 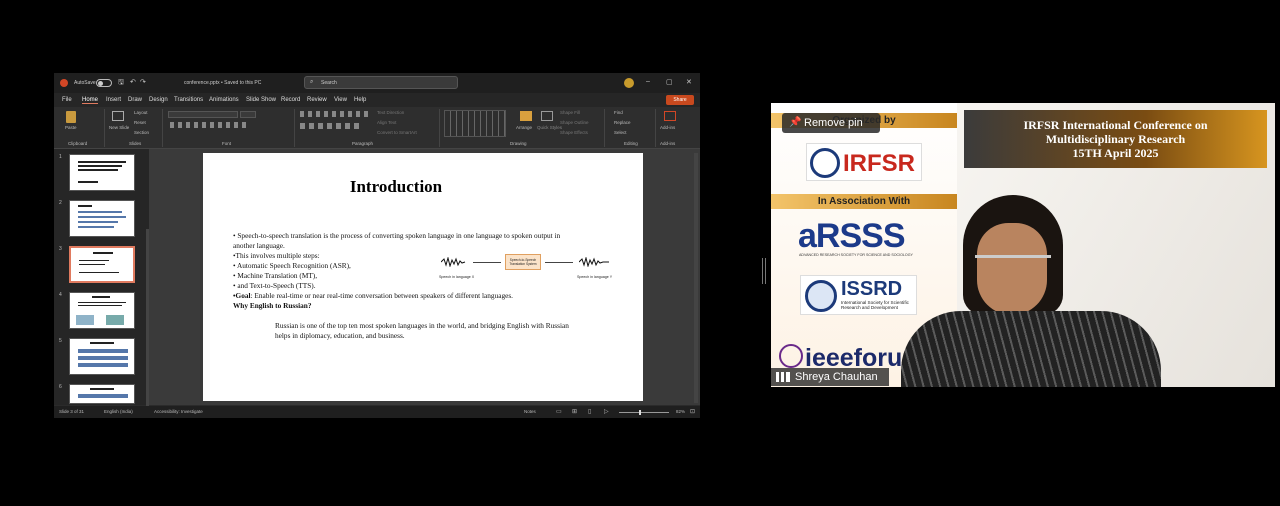 What do you see at coordinates (574, 132) in the screenshot?
I see `shape-effects-button: Shape Effects` at bounding box center [574, 132].